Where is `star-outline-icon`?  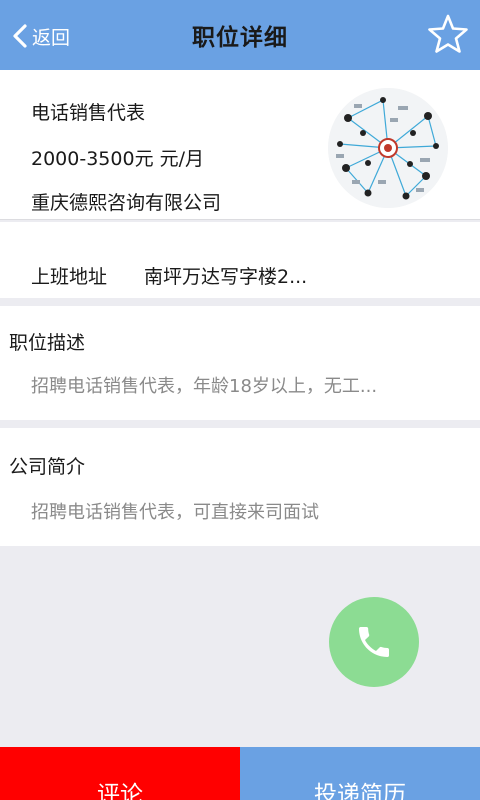 star-outline-icon is located at coordinates (448, 33).